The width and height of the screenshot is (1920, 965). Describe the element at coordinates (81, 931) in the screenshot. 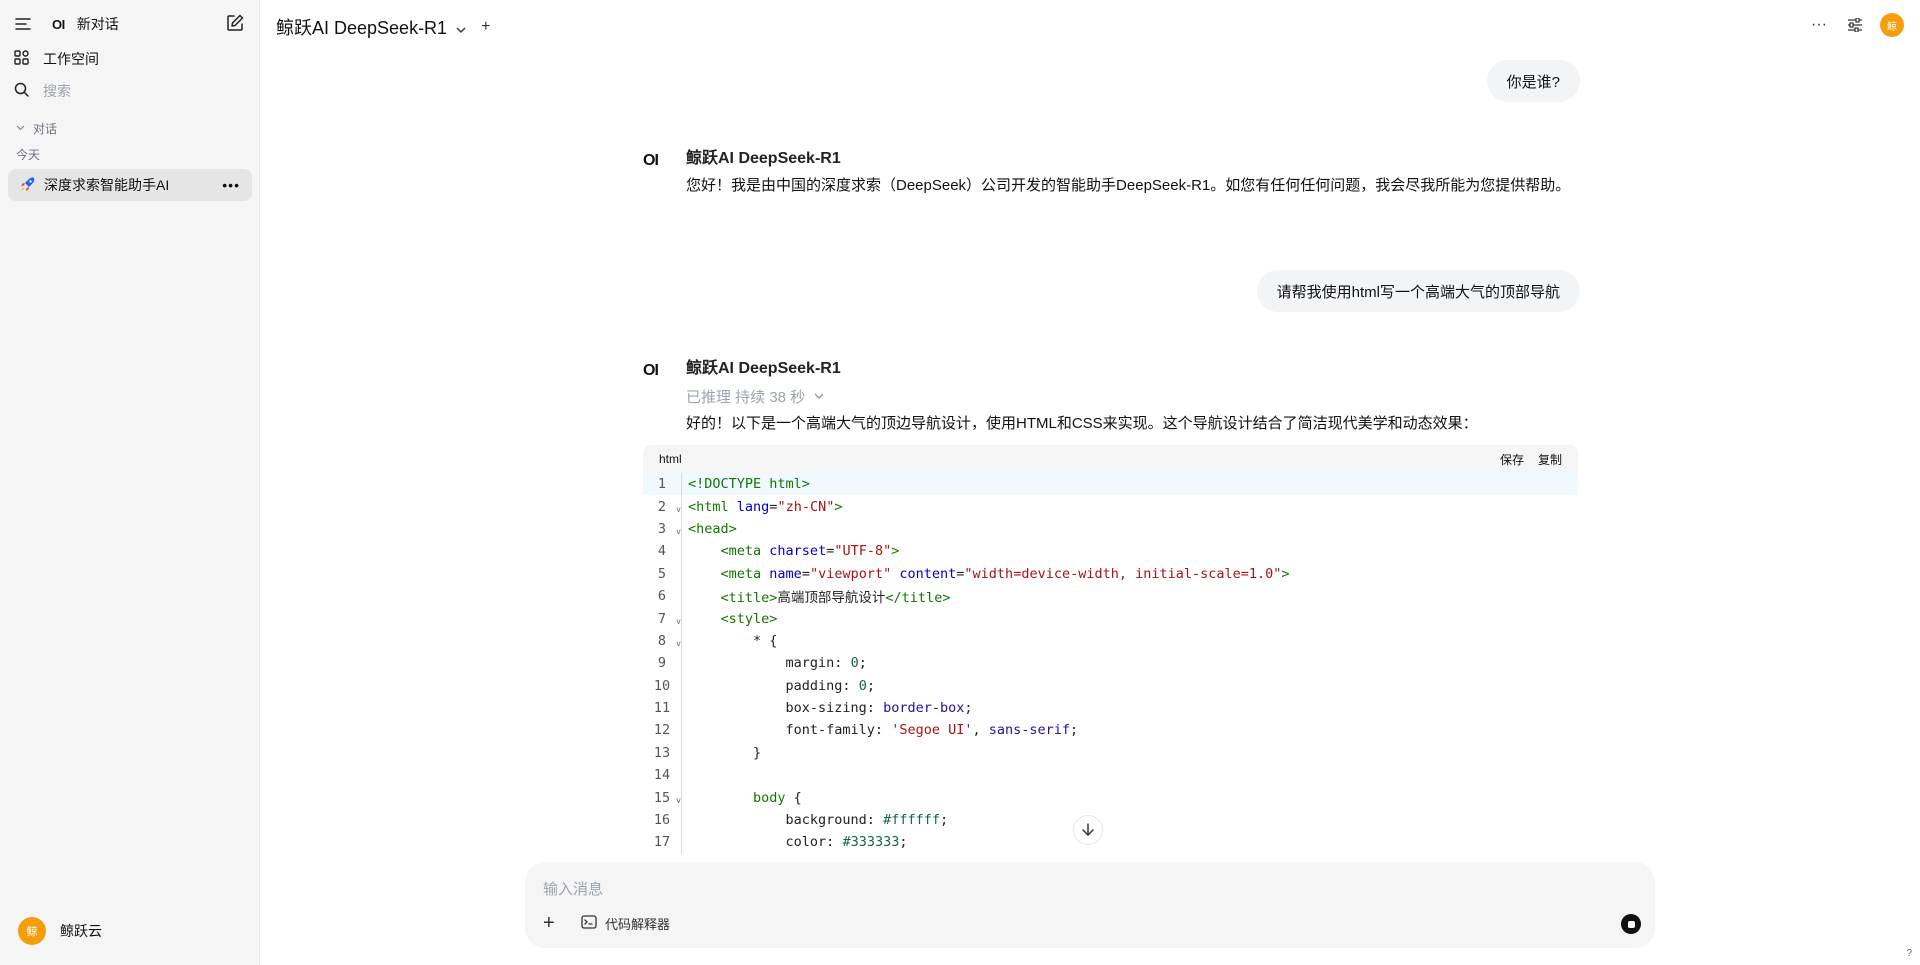

I see `user-name: 鲸跃云` at that location.